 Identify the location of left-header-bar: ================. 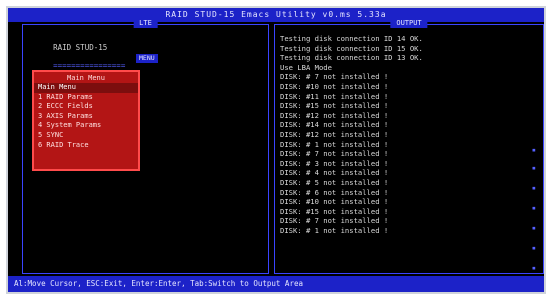
(89, 65).